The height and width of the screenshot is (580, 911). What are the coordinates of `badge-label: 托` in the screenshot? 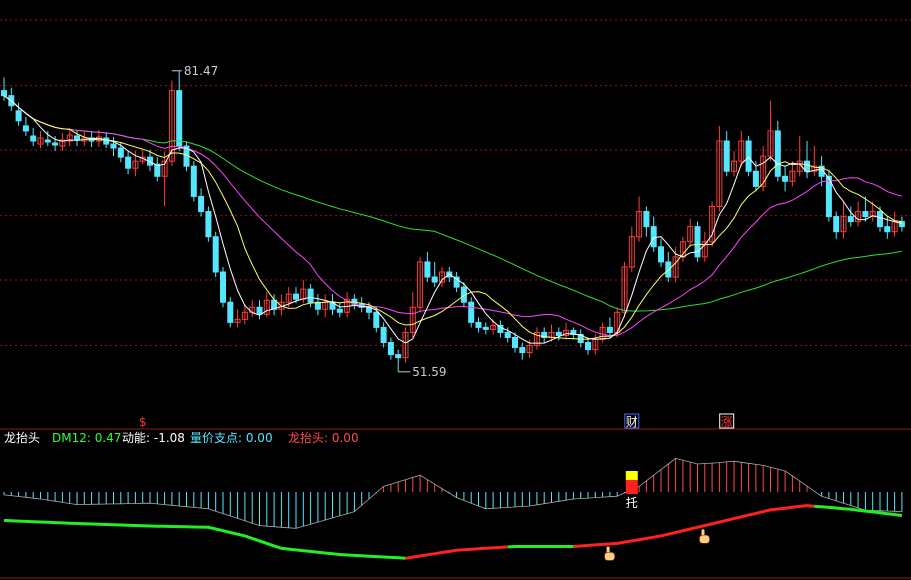 It's located at (632, 503).